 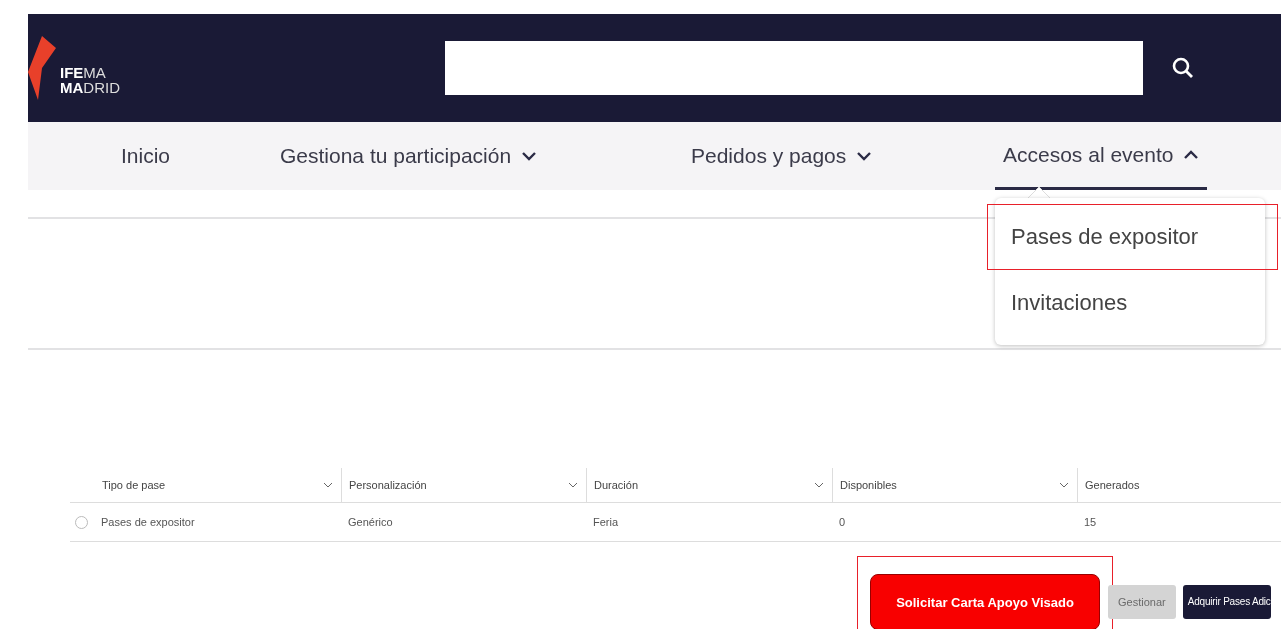 What do you see at coordinates (43, 68) in the screenshot?
I see `logo-mark-icon` at bounding box center [43, 68].